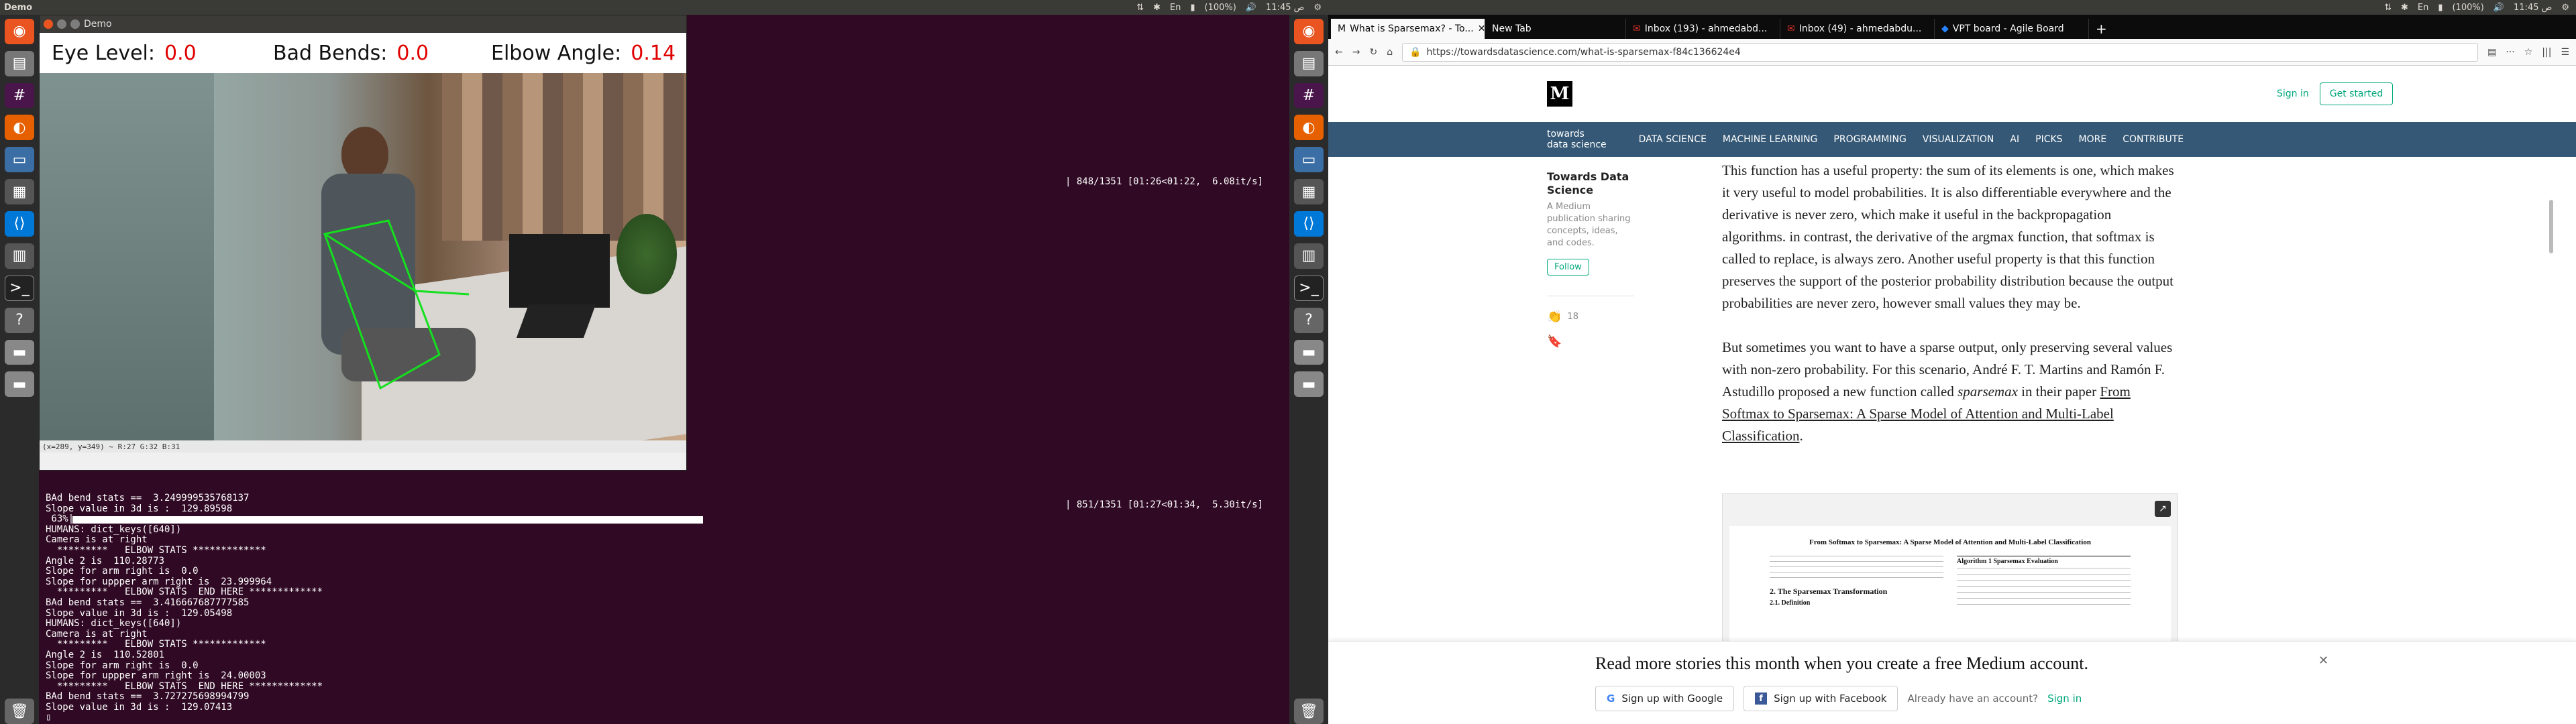 This screenshot has height=724, width=2576. I want to click on menu-icon: ☰, so click(2565, 52).